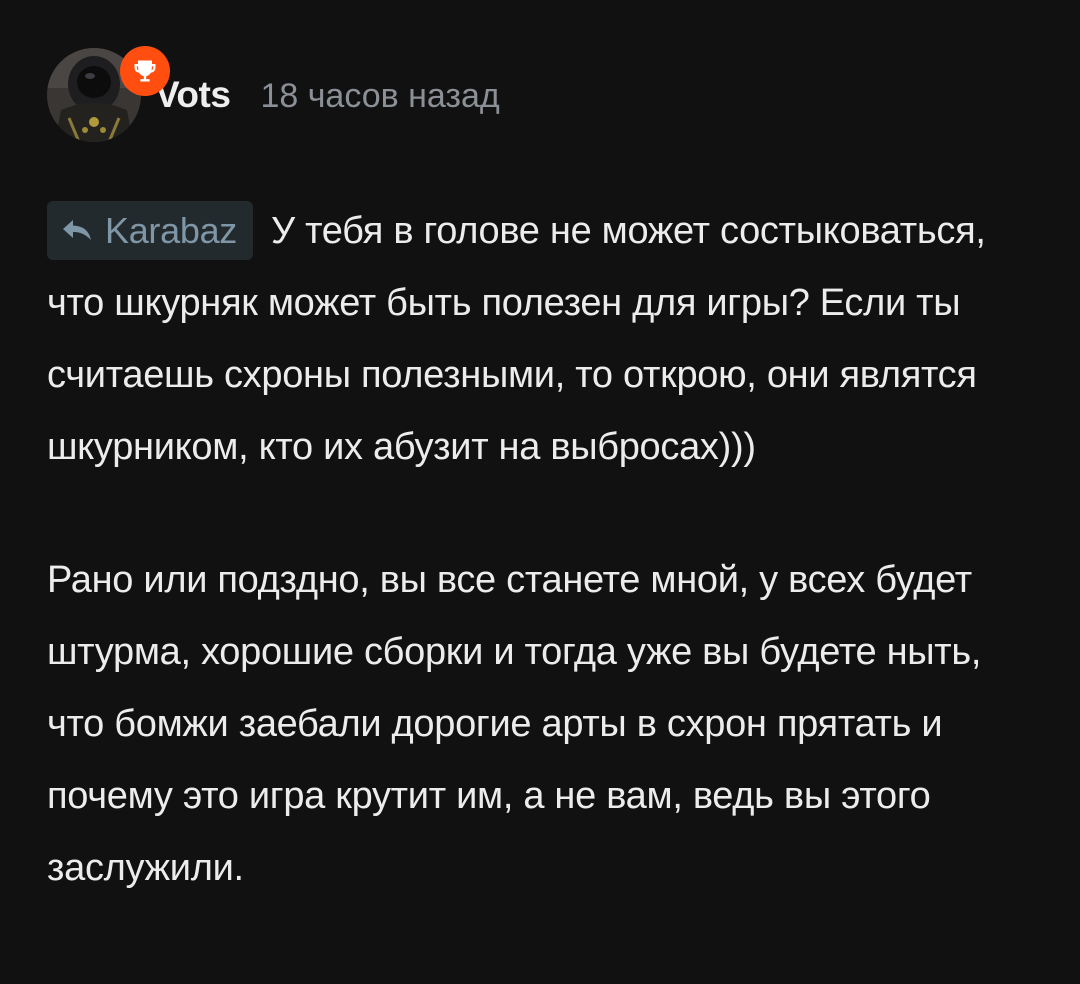 The width and height of the screenshot is (1080, 984). I want to click on achievement-badge, so click(145, 71).